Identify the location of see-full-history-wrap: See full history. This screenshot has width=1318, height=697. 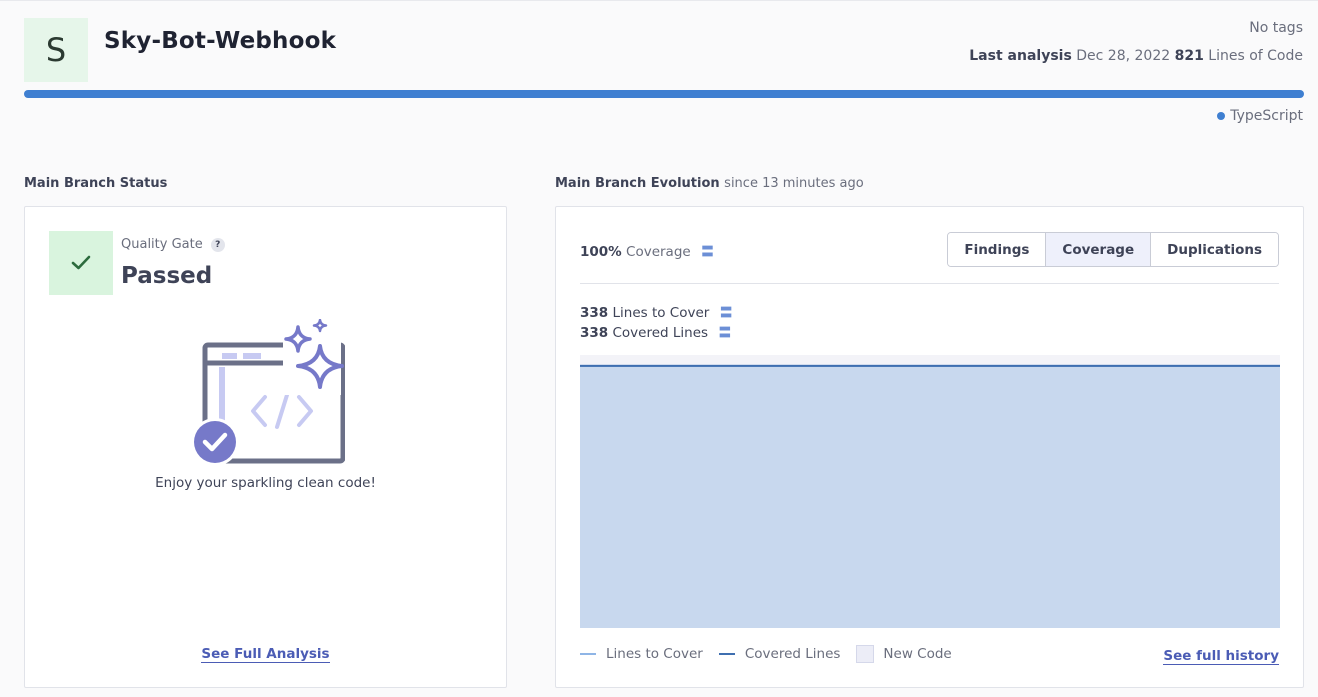
(1221, 655).